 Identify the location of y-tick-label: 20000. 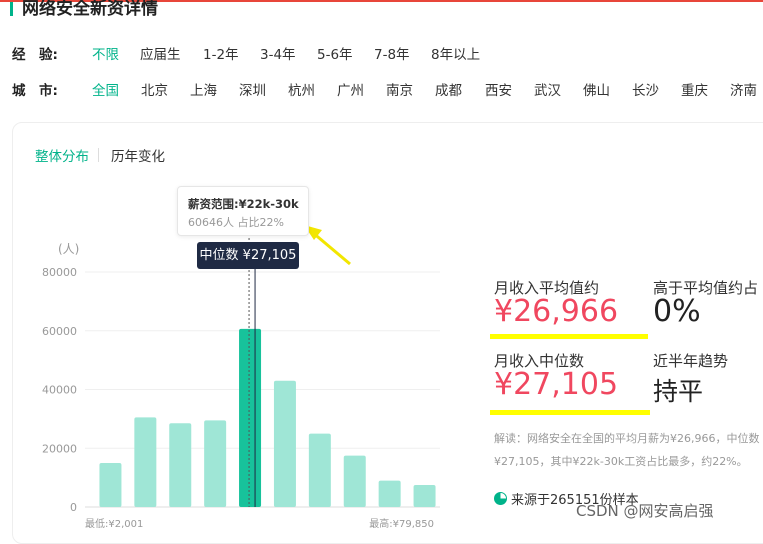
(59, 448).